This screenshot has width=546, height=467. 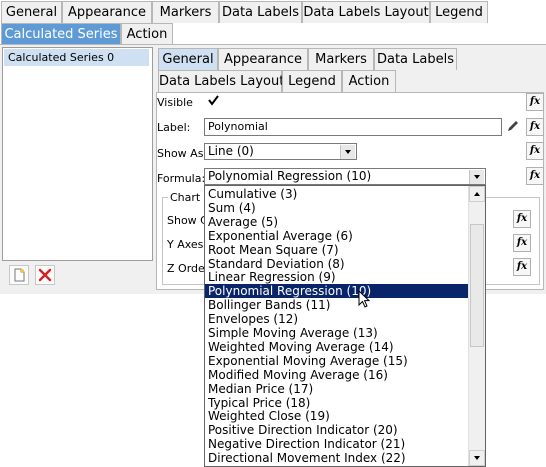 I want to click on tab-data-labels-layout-inner: Data Labels Layout, so click(x=221, y=81).